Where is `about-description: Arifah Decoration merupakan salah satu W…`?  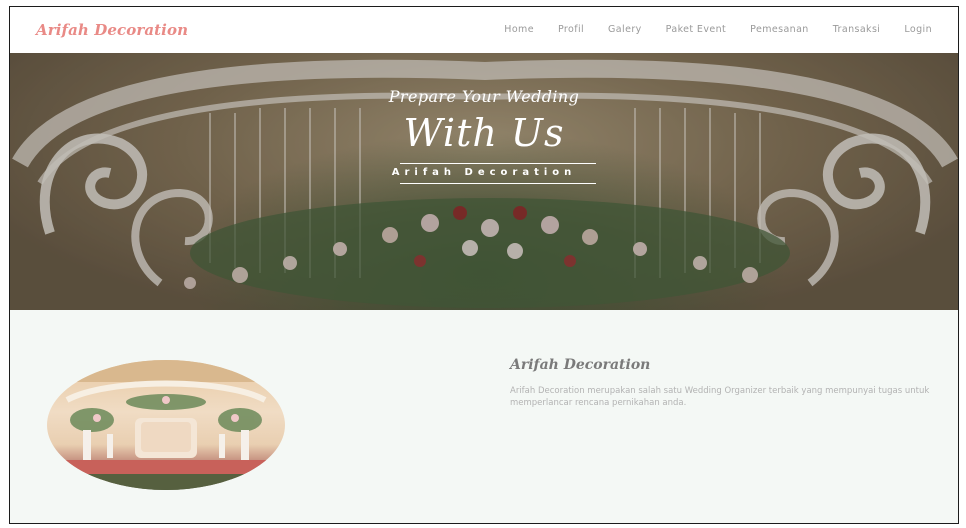 about-description: Arifah Decoration merupakan salah satu W… is located at coordinates (720, 397).